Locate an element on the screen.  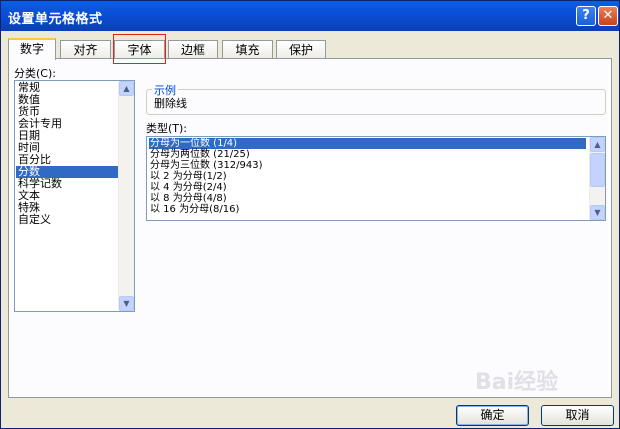
help-button: ? is located at coordinates (586, 16).